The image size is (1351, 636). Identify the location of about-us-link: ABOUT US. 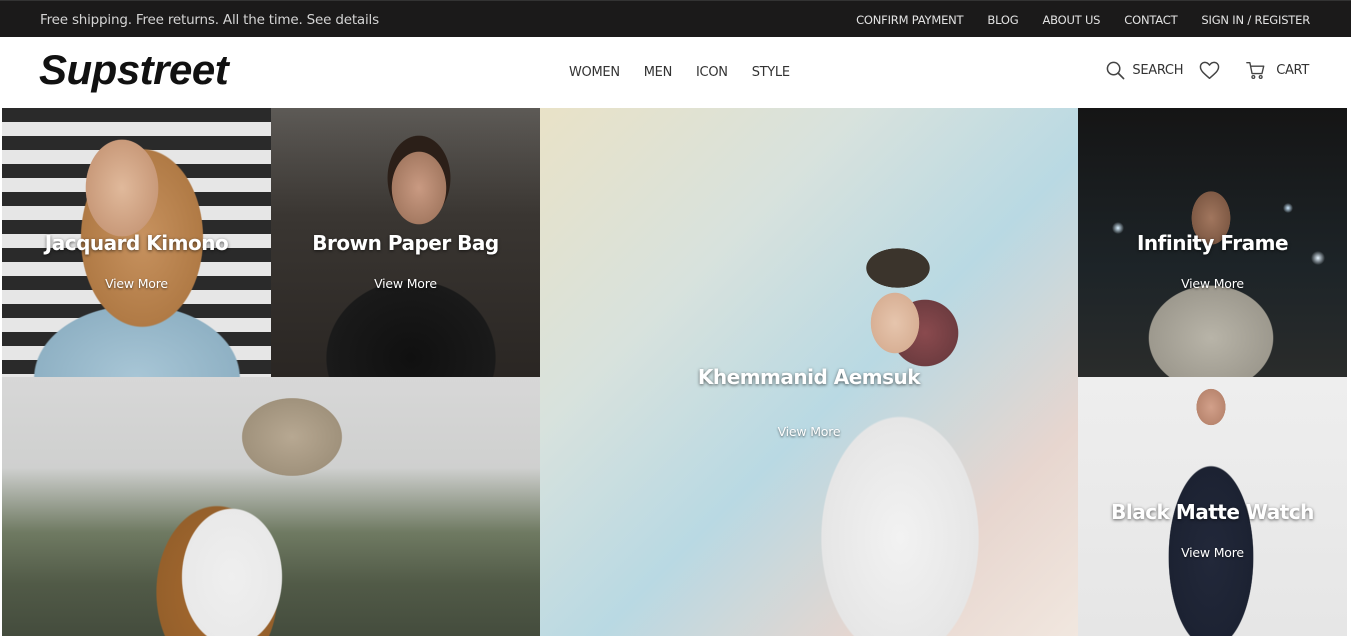
(1071, 20).